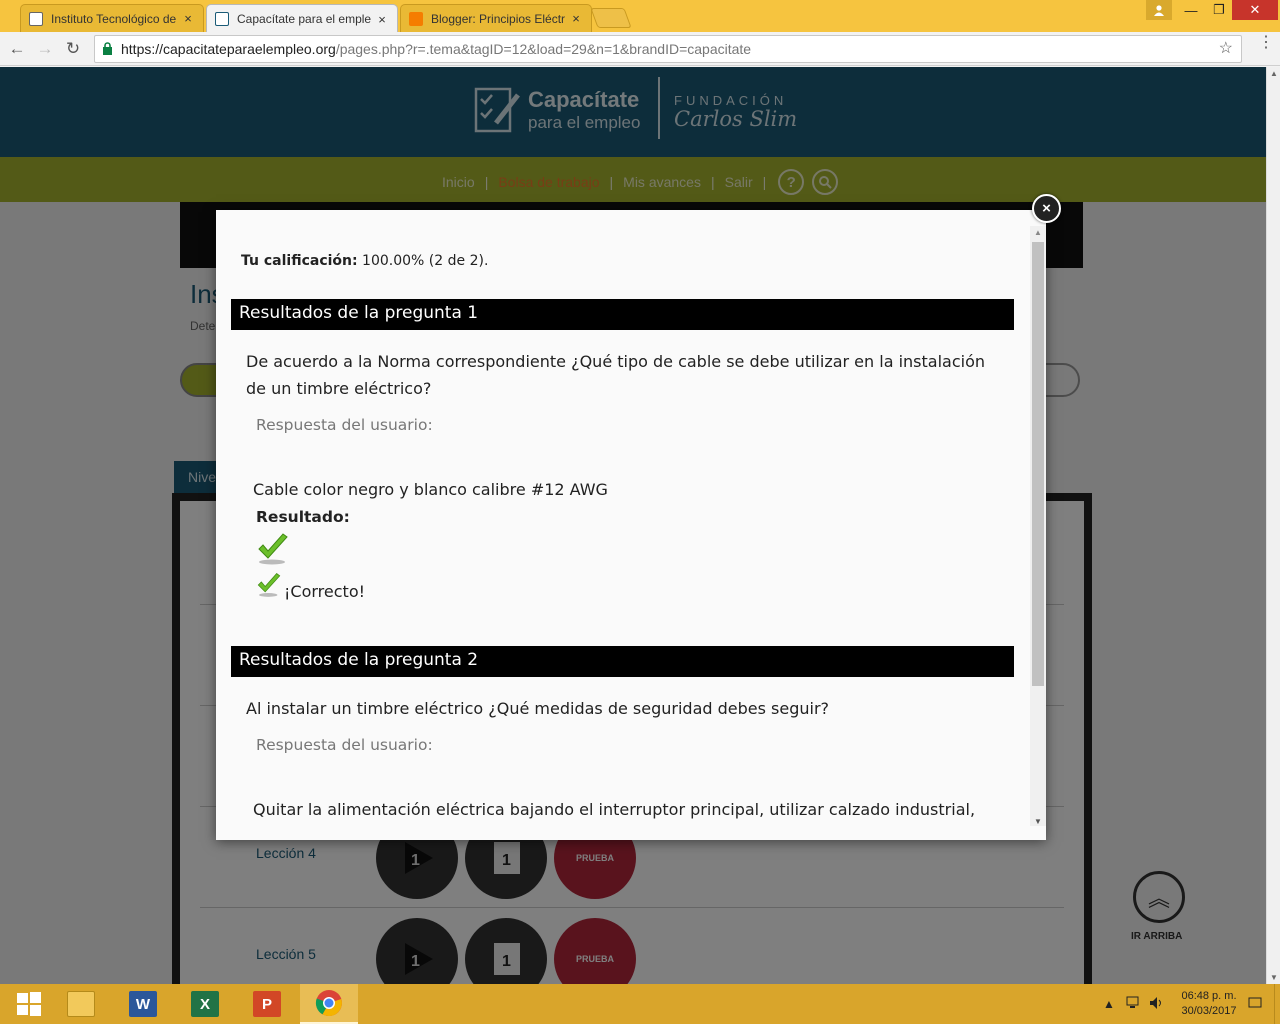 The image size is (1280, 1024). Describe the element at coordinates (303, 517) in the screenshot. I see `result-label: Resultado:` at that location.